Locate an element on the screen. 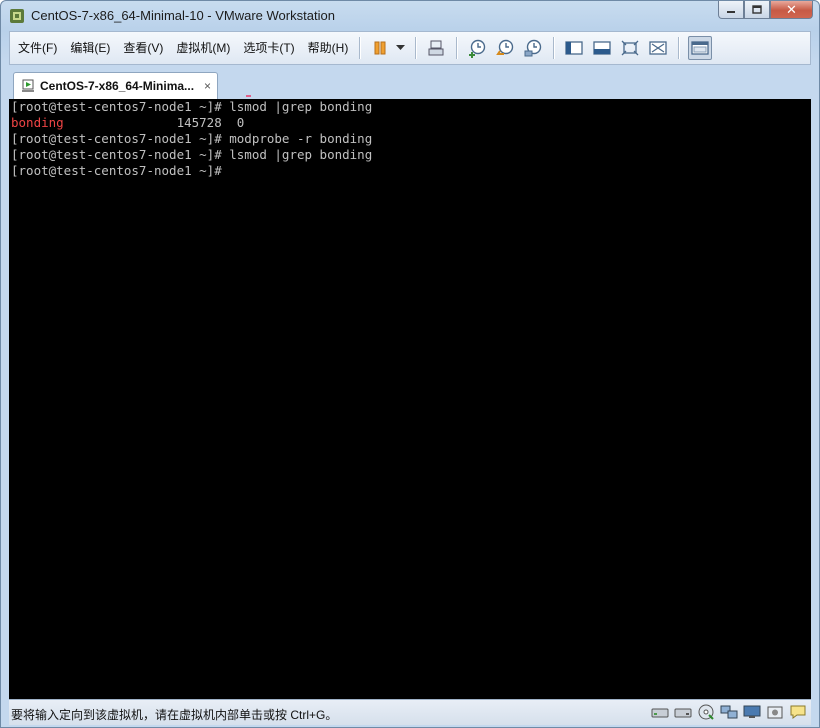 This screenshot has width=820, height=728. minimize-button is located at coordinates (731, 10).